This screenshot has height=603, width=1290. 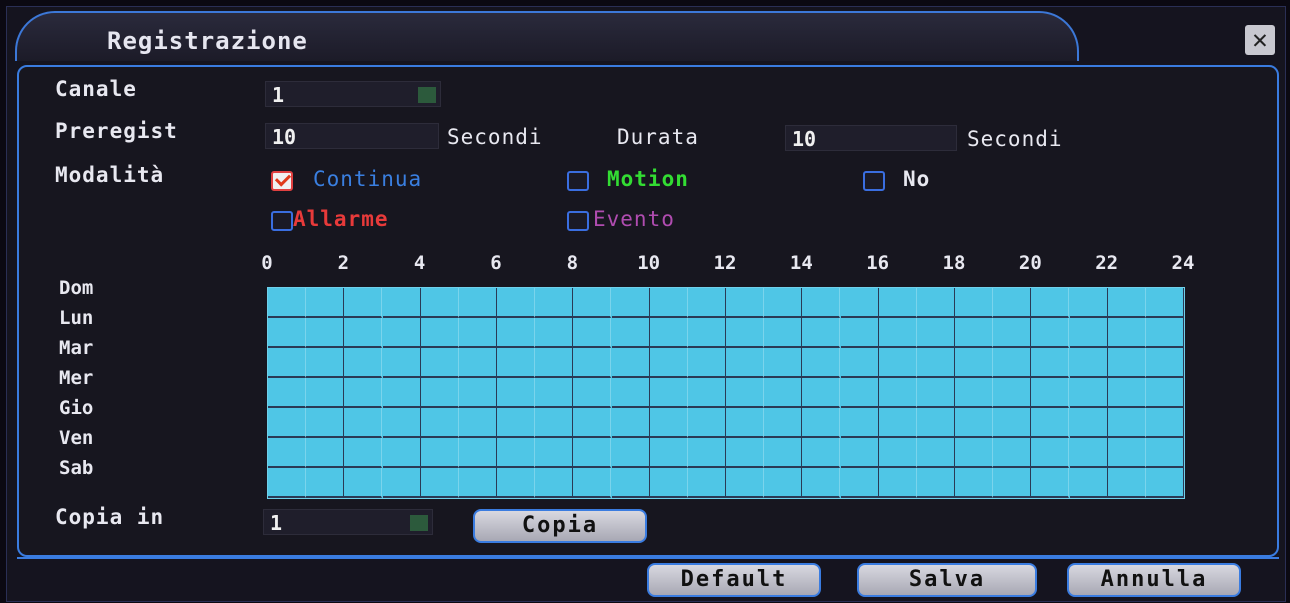 I want to click on durata-input: 10, so click(x=871, y=138).